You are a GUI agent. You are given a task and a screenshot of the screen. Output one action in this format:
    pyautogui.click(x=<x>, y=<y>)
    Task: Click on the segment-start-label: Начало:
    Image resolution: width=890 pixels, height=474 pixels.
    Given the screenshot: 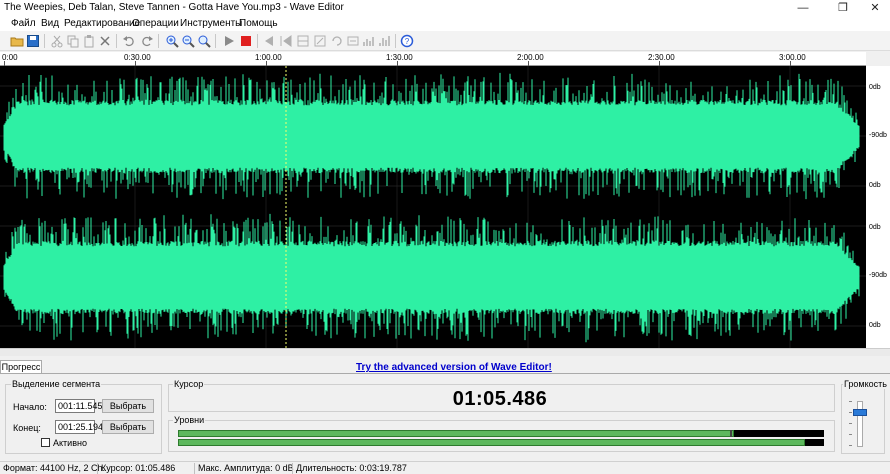 What is the action you would take?
    pyautogui.click(x=30, y=407)
    